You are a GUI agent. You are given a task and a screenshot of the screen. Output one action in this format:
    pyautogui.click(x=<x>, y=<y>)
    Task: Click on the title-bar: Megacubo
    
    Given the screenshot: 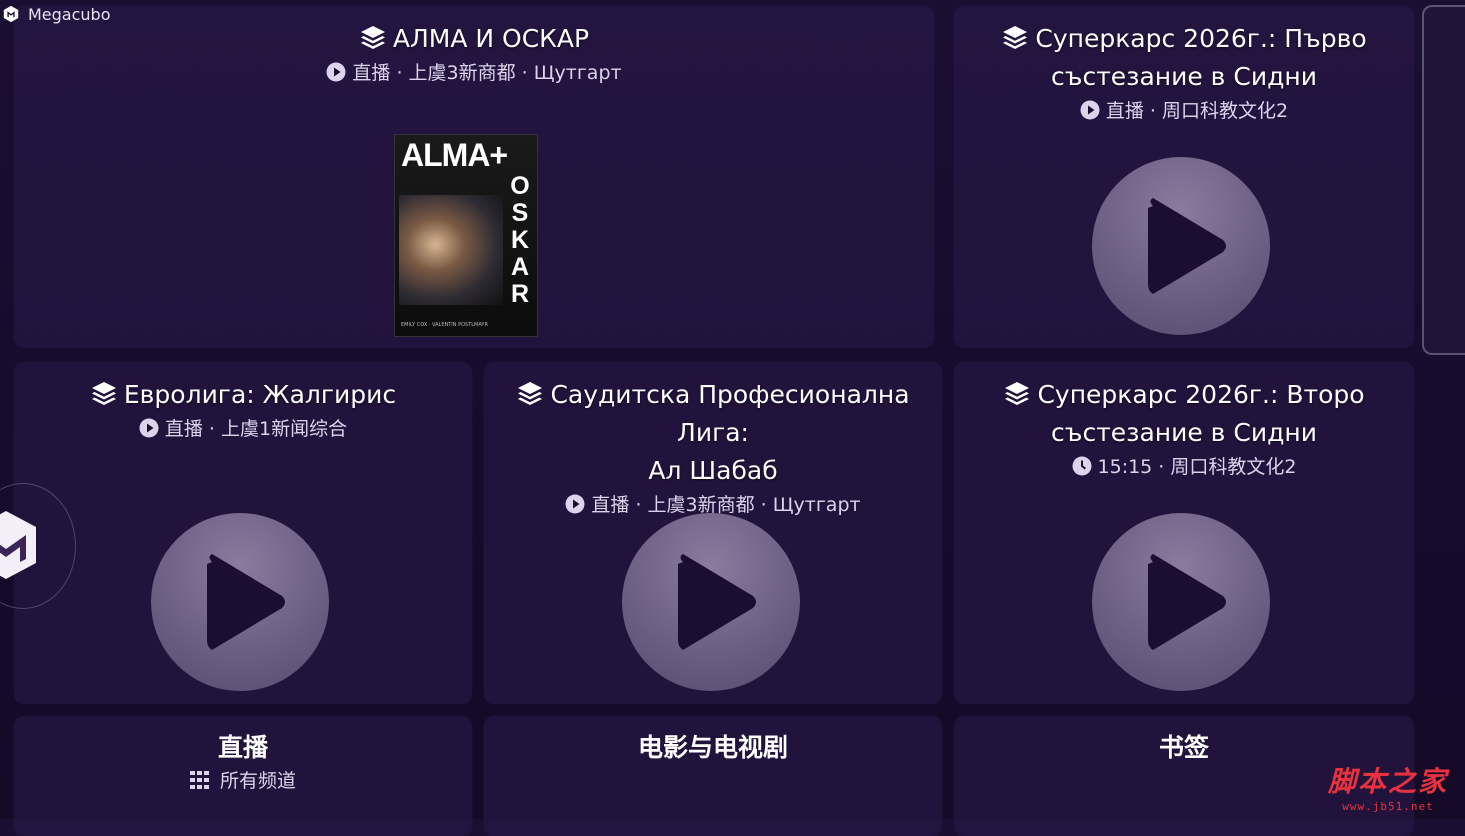 What is the action you would take?
    pyautogui.click(x=55, y=14)
    